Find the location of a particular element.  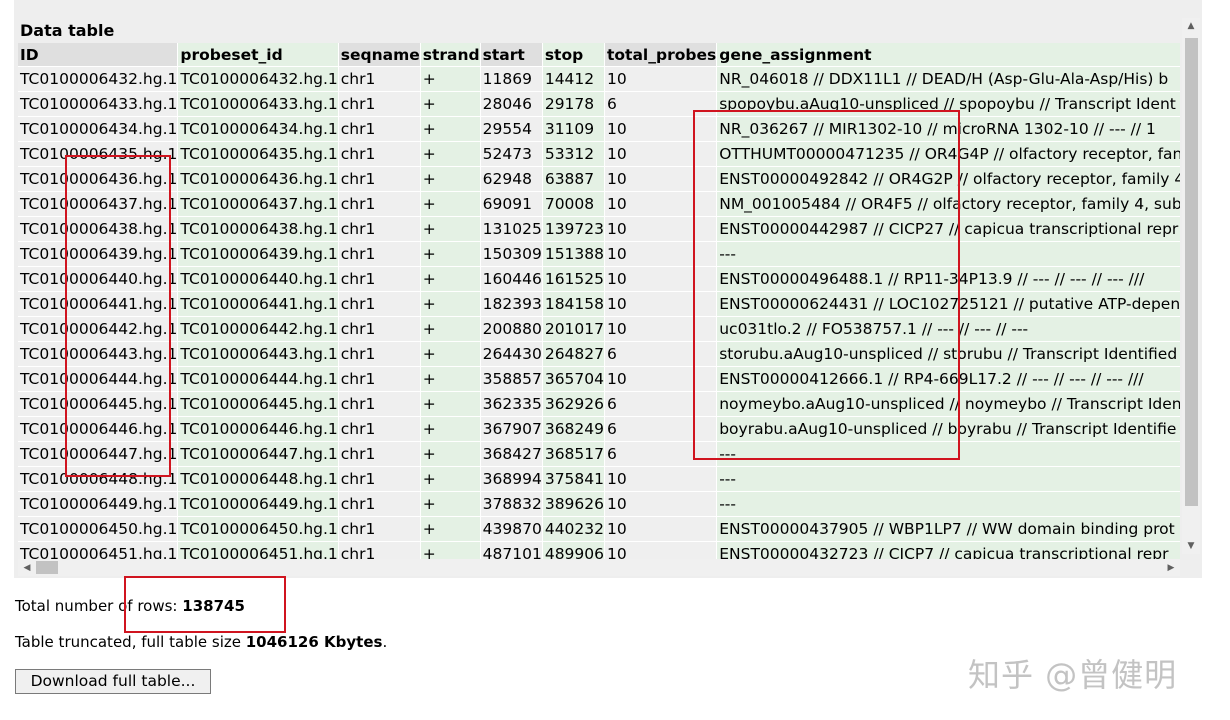

cell-stop: 440232 is located at coordinates (573, 529).